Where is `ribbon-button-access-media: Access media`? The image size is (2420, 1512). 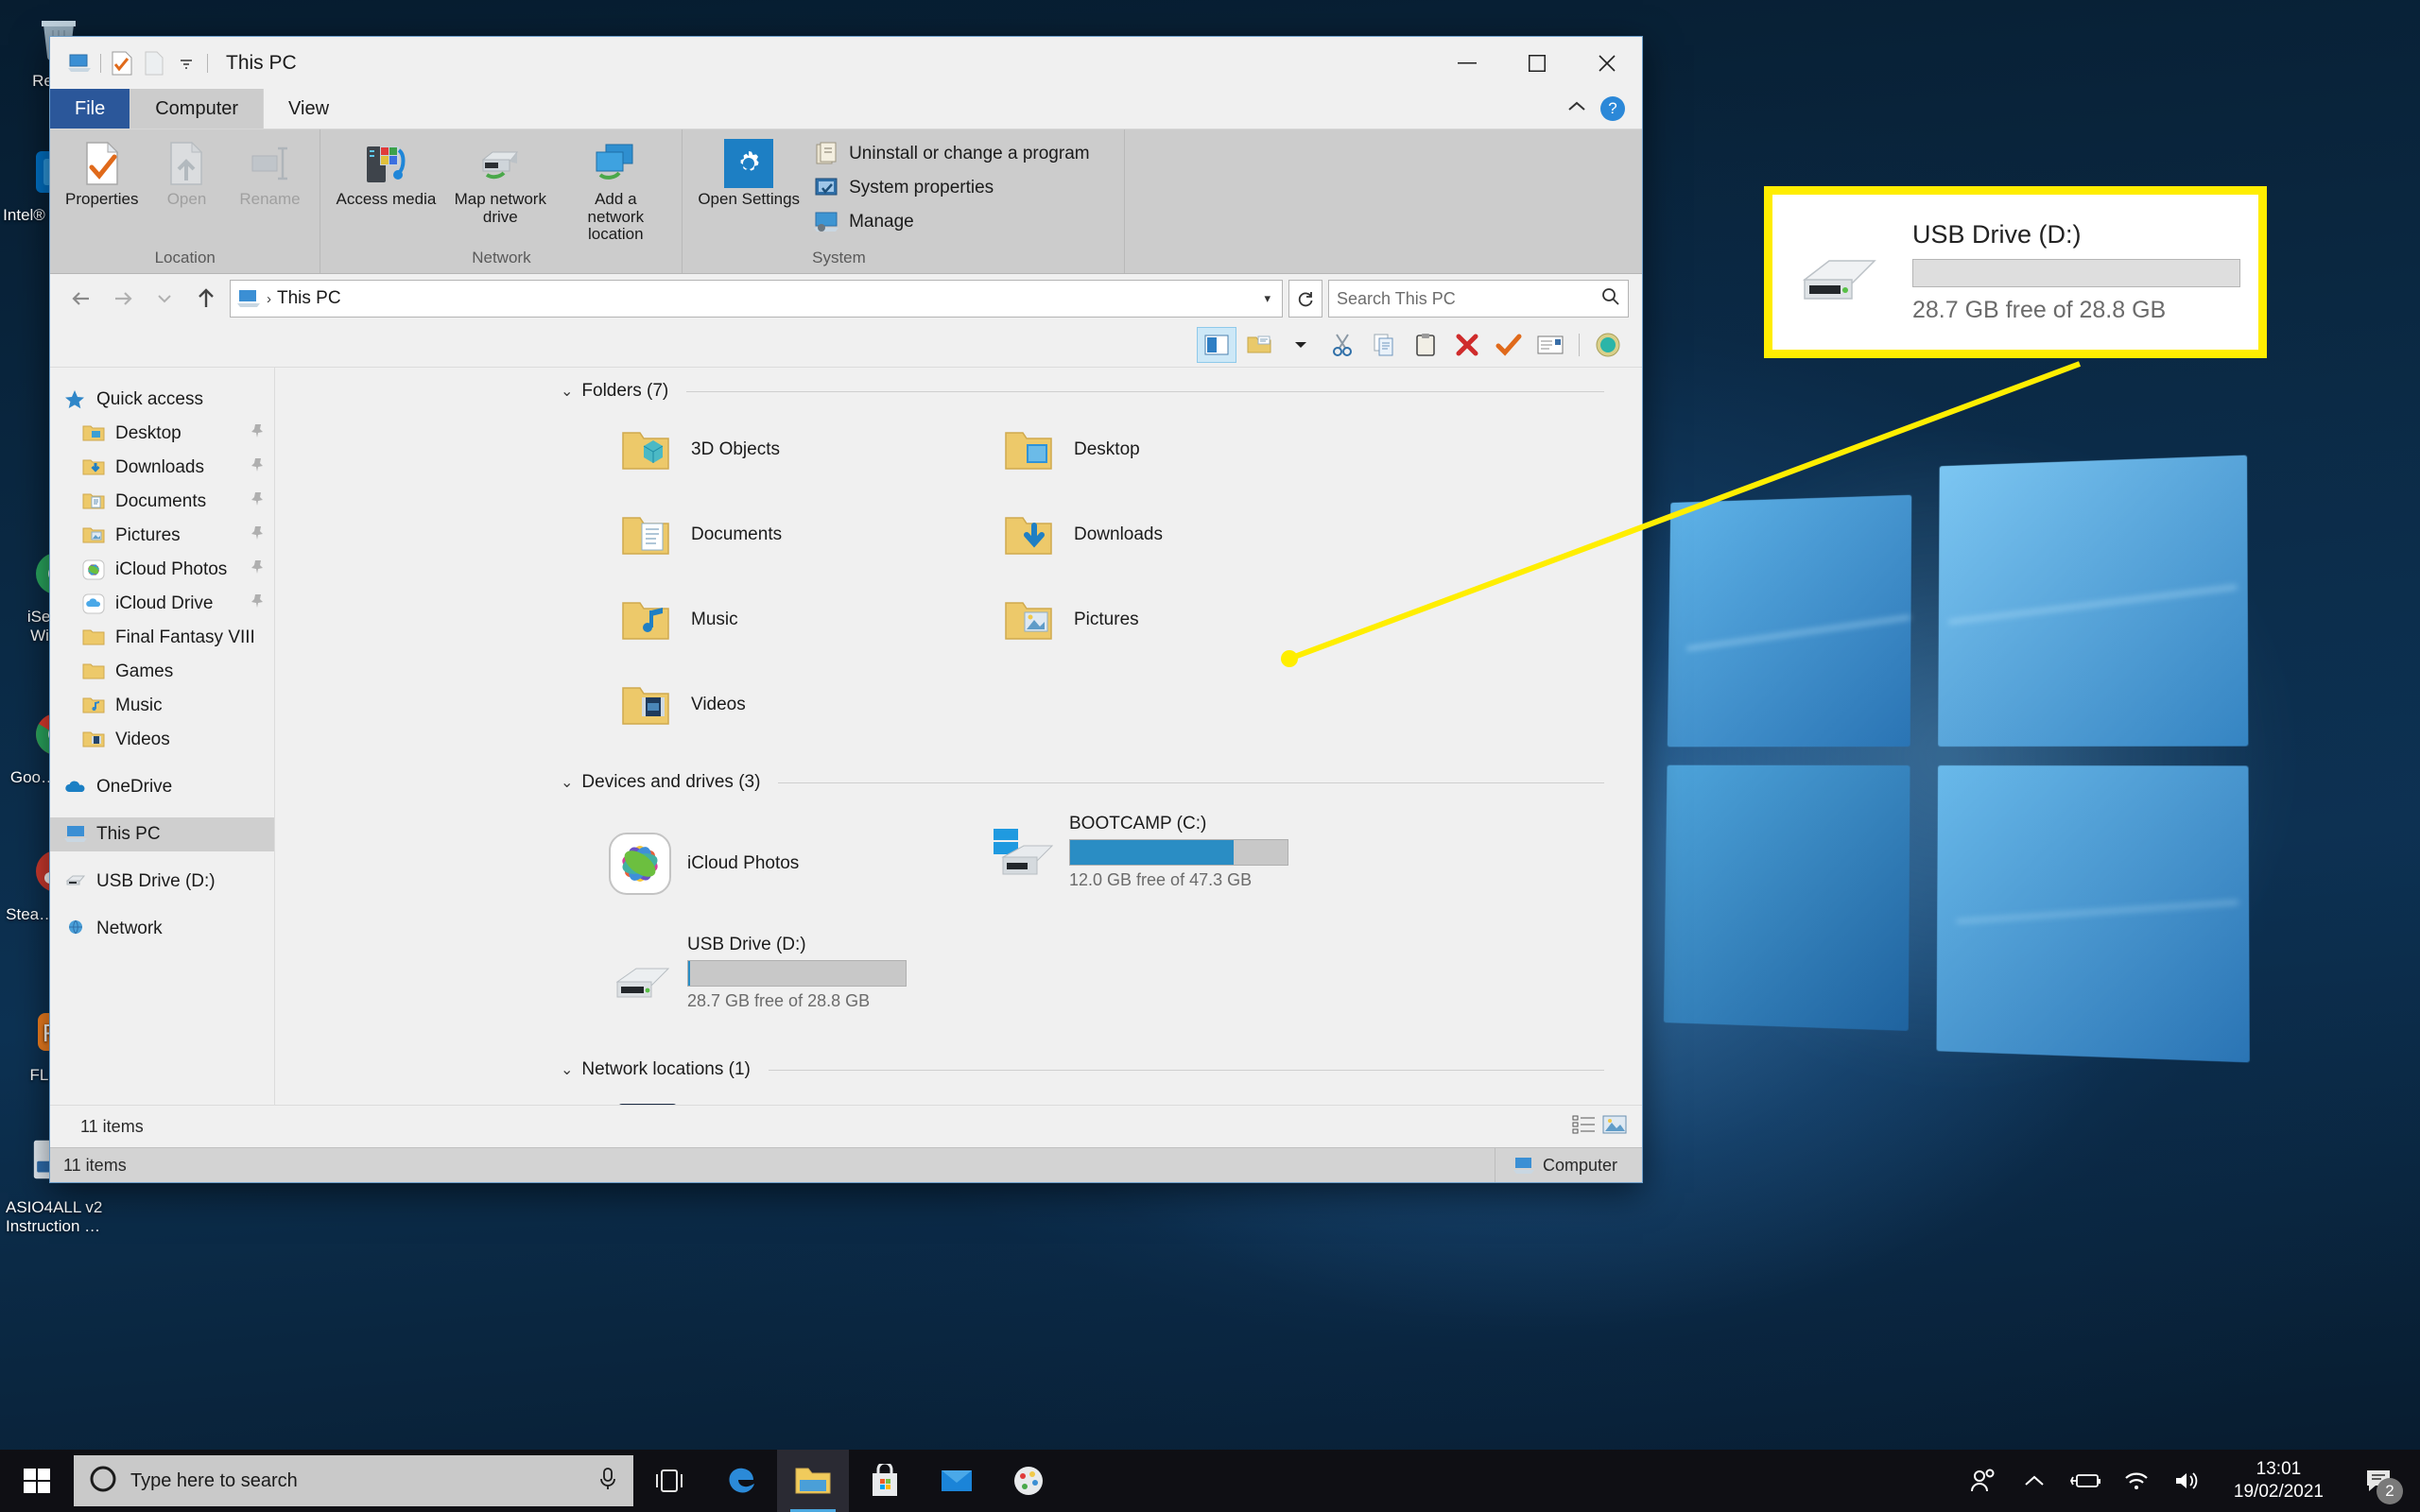 ribbon-button-access-media: Access media is located at coordinates (385, 174).